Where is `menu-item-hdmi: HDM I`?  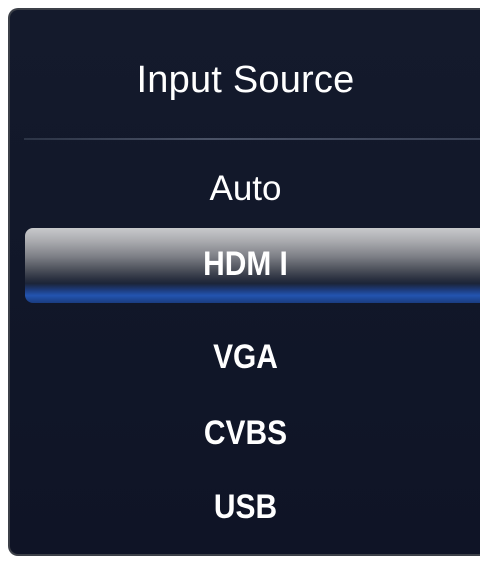 menu-item-hdmi: HDM I is located at coordinates (245, 264).